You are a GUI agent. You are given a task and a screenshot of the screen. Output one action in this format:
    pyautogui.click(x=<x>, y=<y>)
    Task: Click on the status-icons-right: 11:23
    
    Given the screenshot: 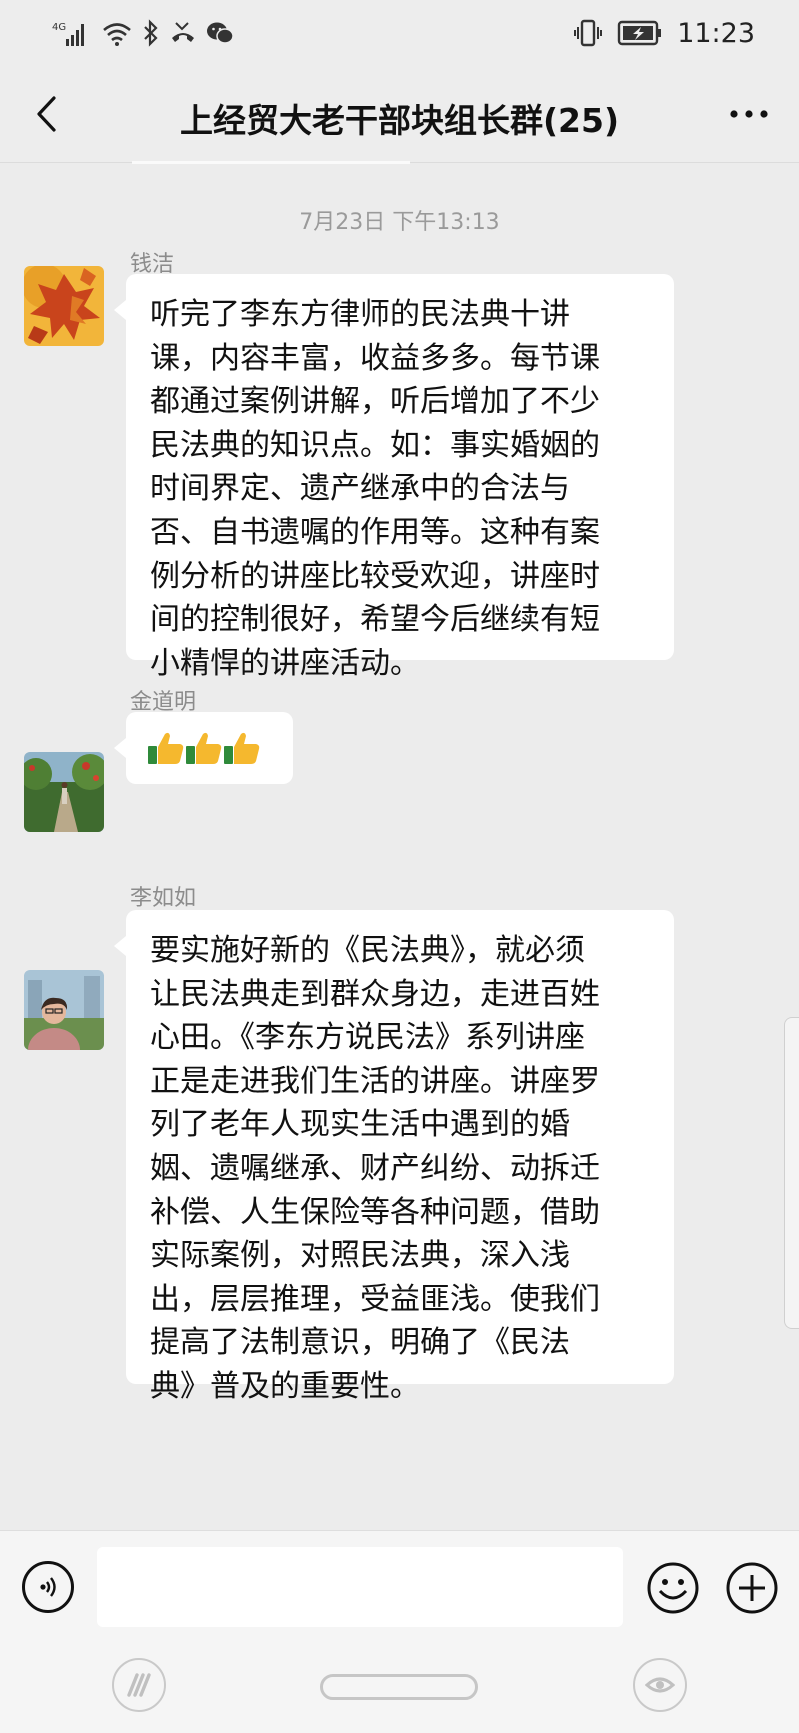 What is the action you would take?
    pyautogui.click(x=664, y=33)
    